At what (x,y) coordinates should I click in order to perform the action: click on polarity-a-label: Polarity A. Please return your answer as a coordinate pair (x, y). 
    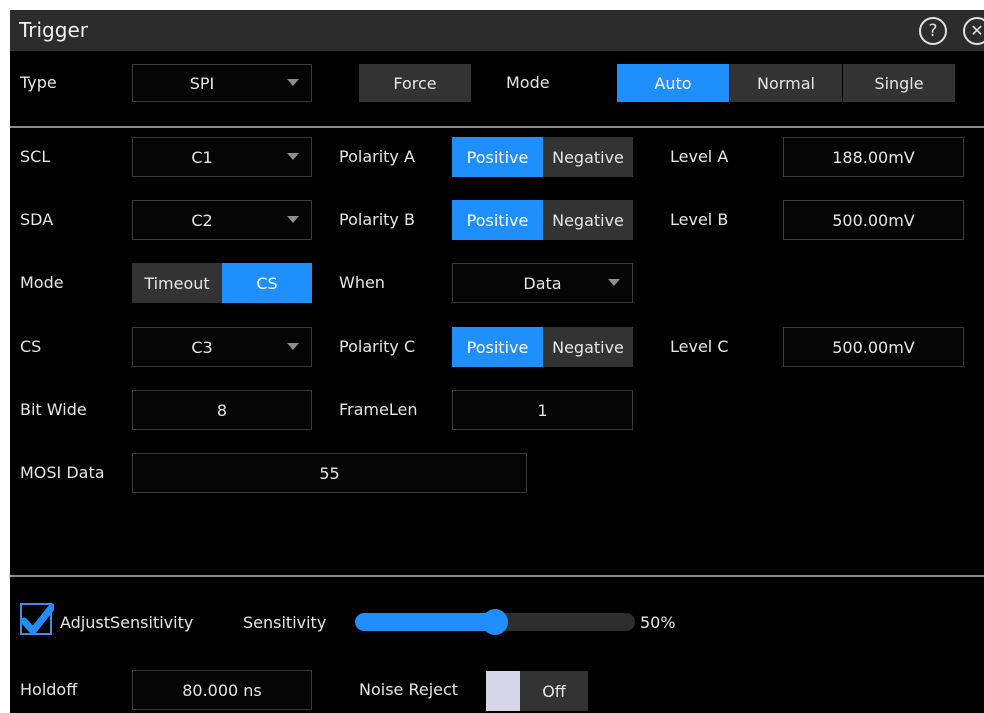
    Looking at the image, I should click on (377, 156).